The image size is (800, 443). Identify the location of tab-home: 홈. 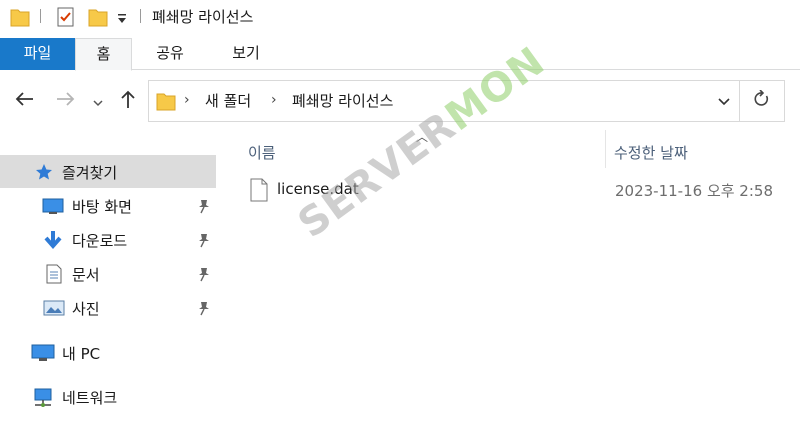
(103, 54).